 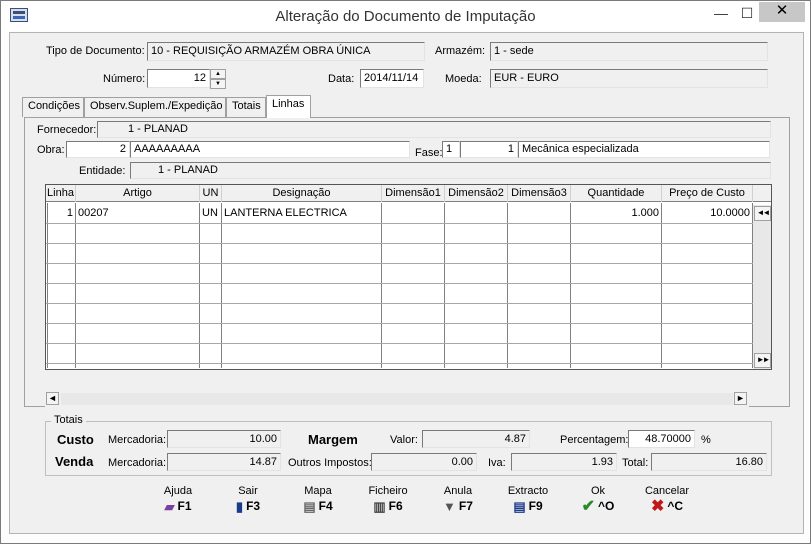 I want to click on col-header-preco-custo: Preço de Custo, so click(x=707, y=193).